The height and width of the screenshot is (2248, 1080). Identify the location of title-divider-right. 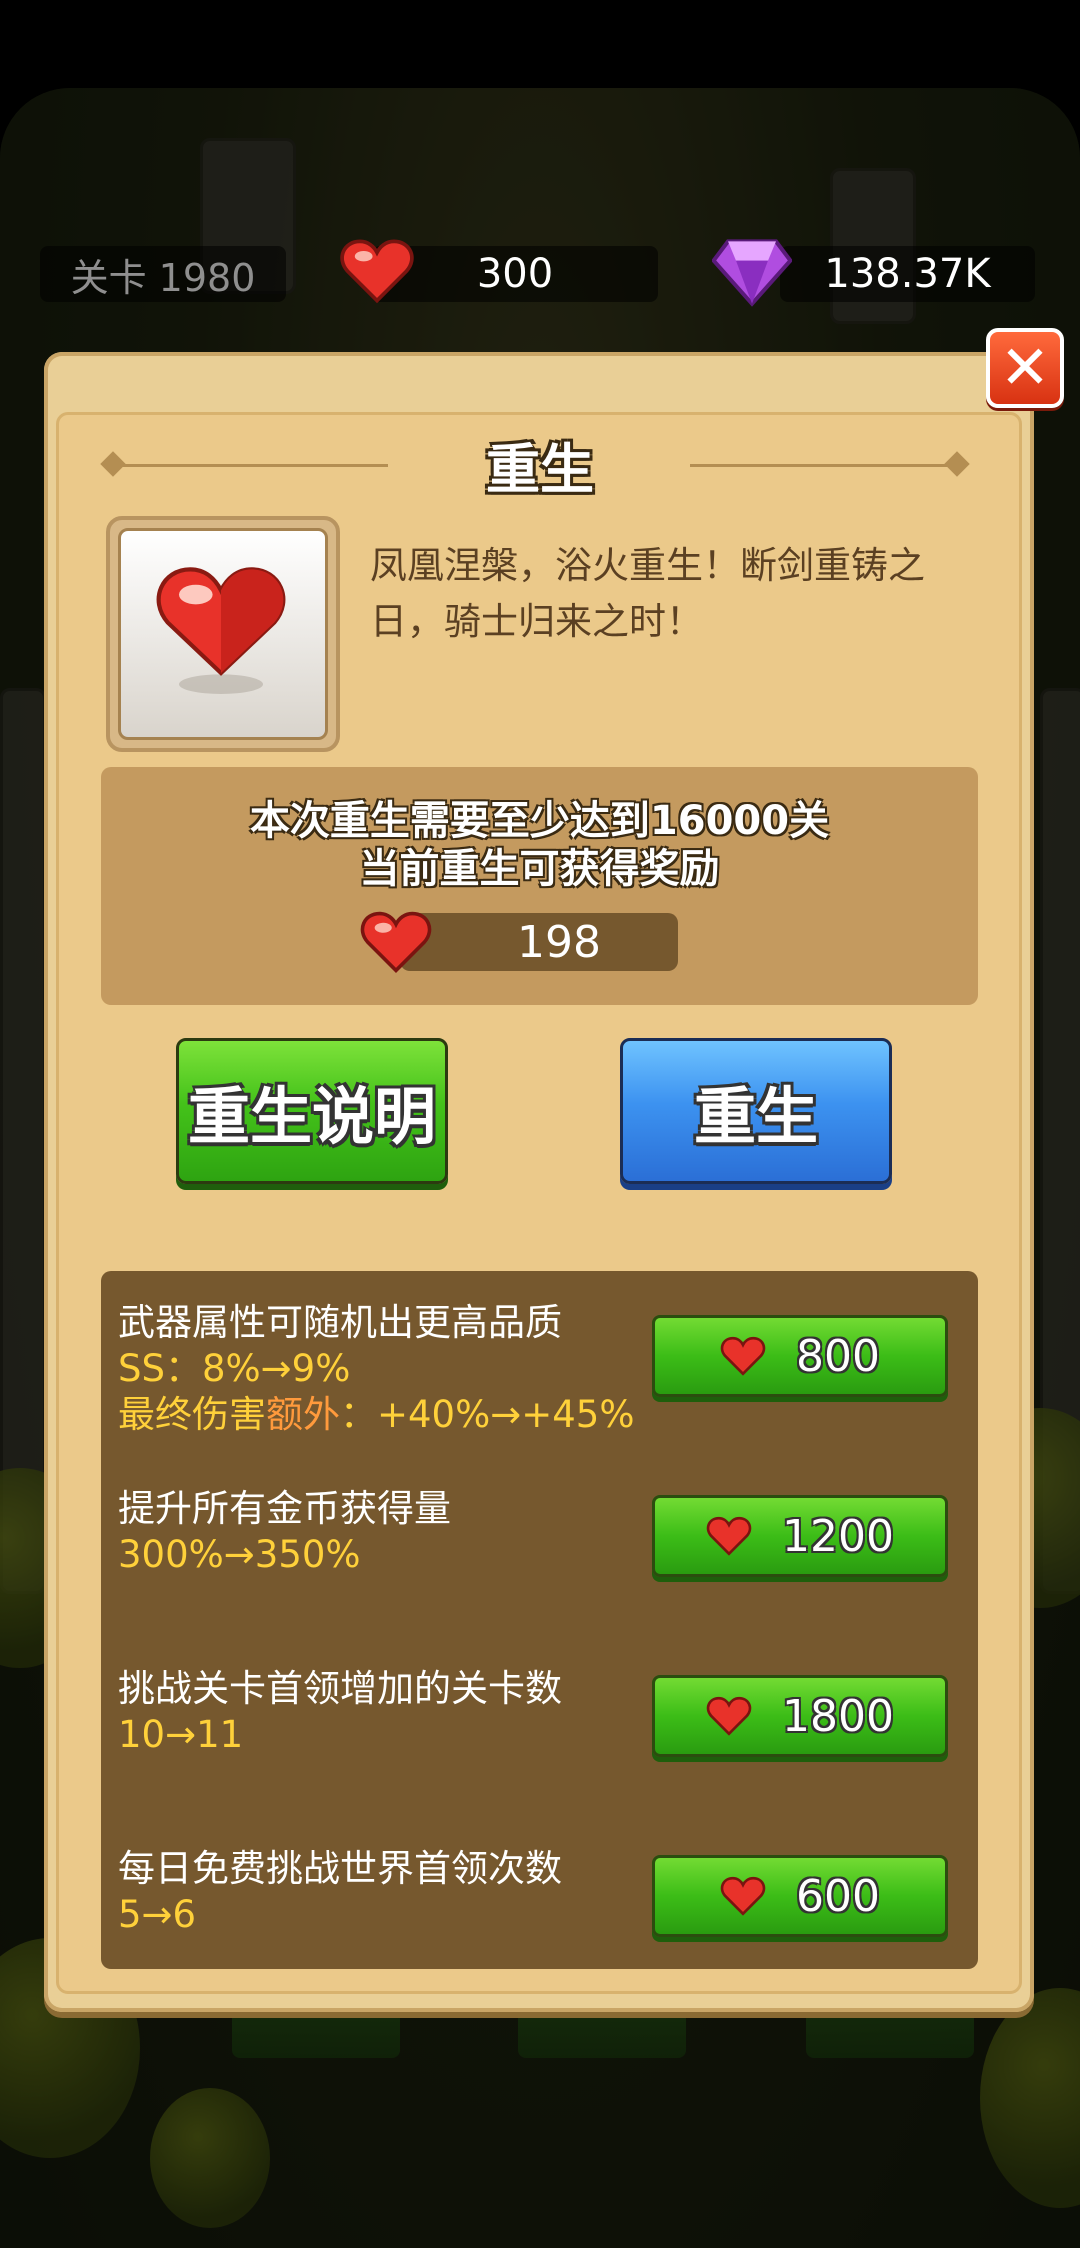
(824, 465).